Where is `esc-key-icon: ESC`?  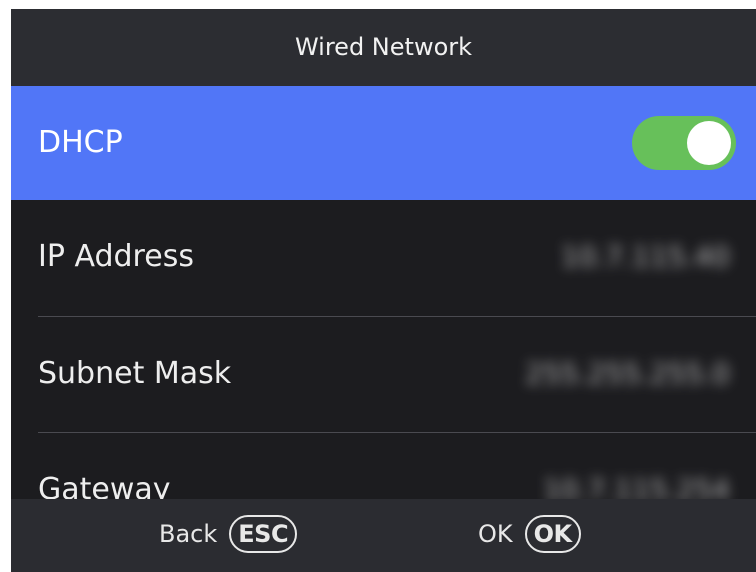
esc-key-icon: ESC is located at coordinates (263, 534).